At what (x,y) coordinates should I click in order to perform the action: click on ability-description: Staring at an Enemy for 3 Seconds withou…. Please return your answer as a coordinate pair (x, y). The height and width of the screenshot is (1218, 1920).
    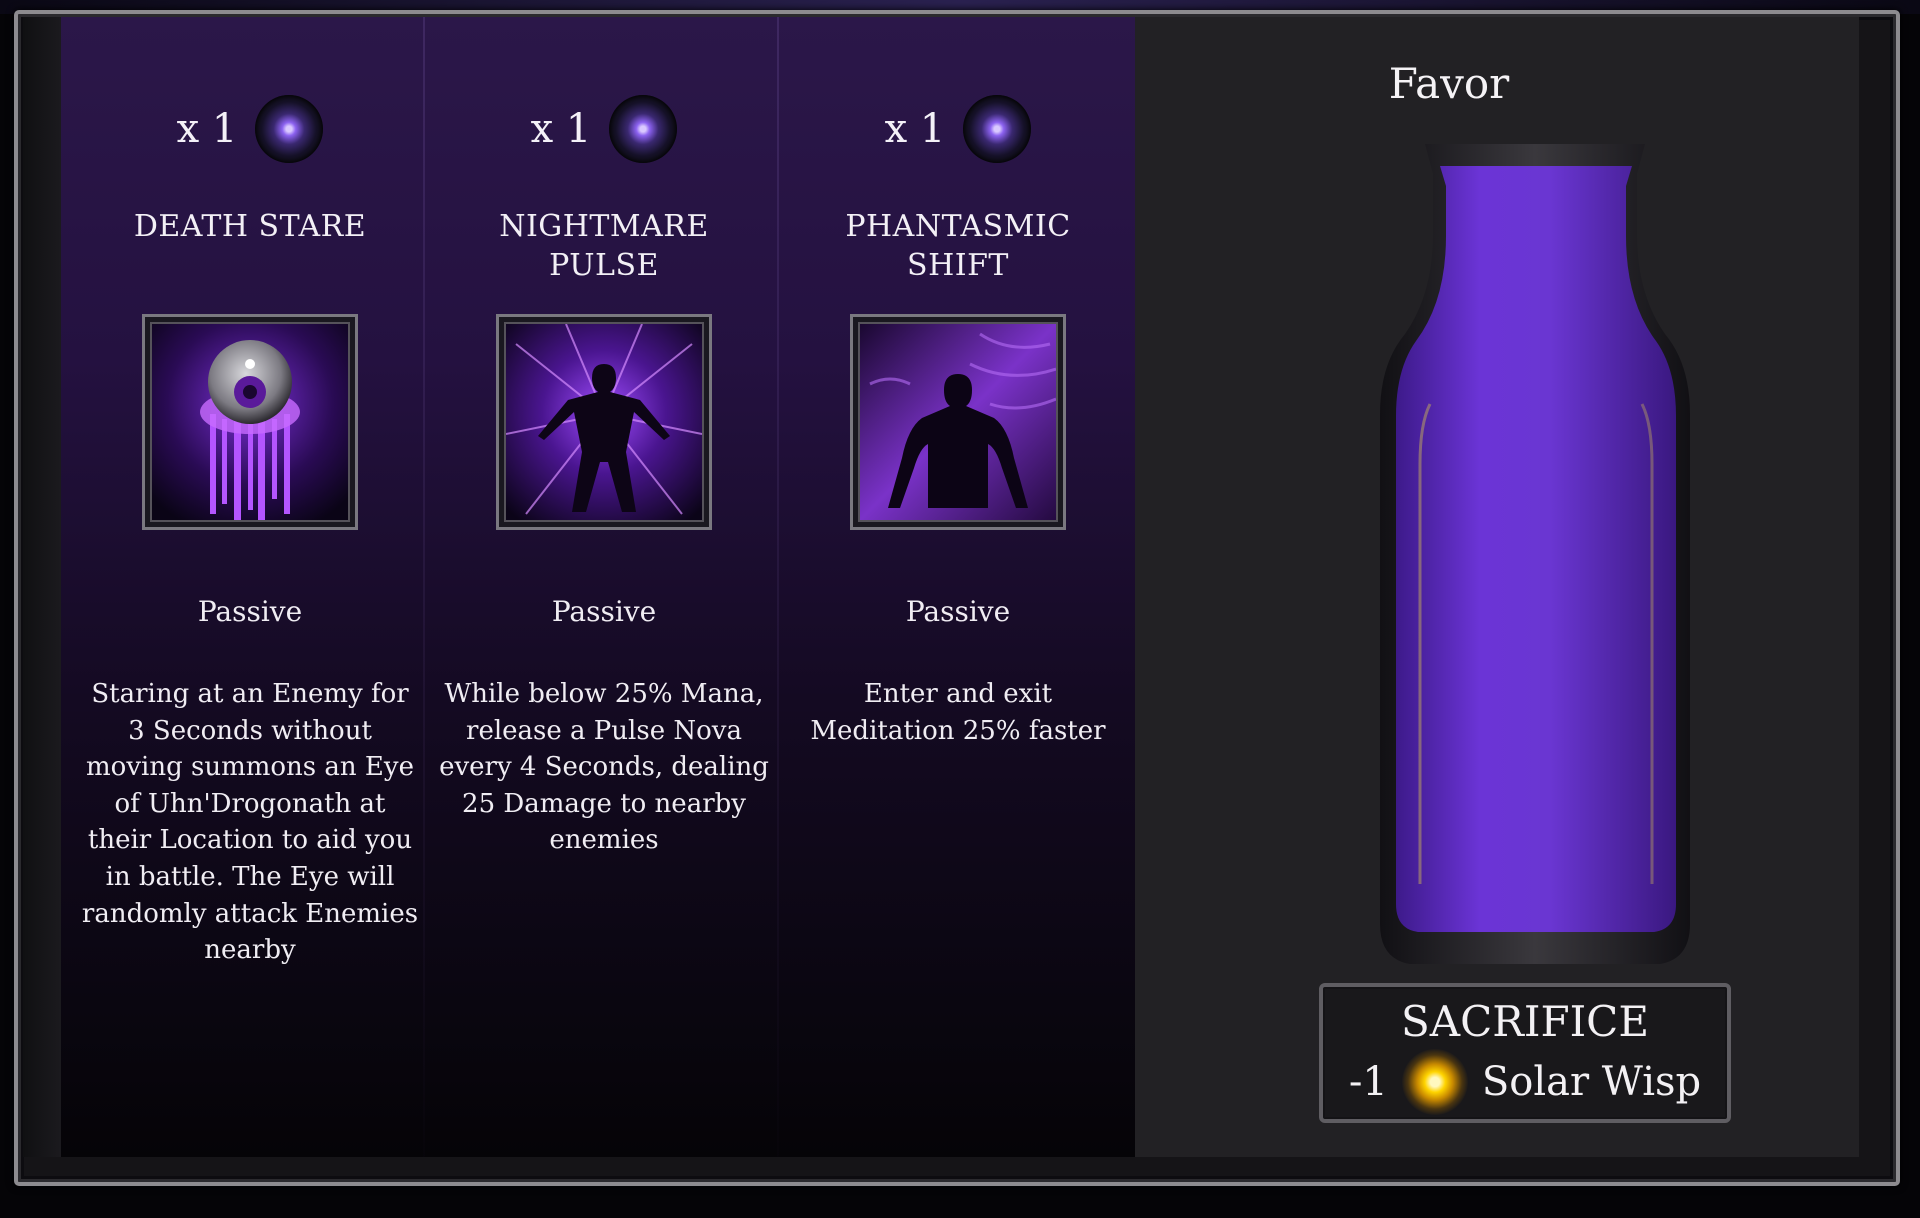
    Looking at the image, I should click on (250, 822).